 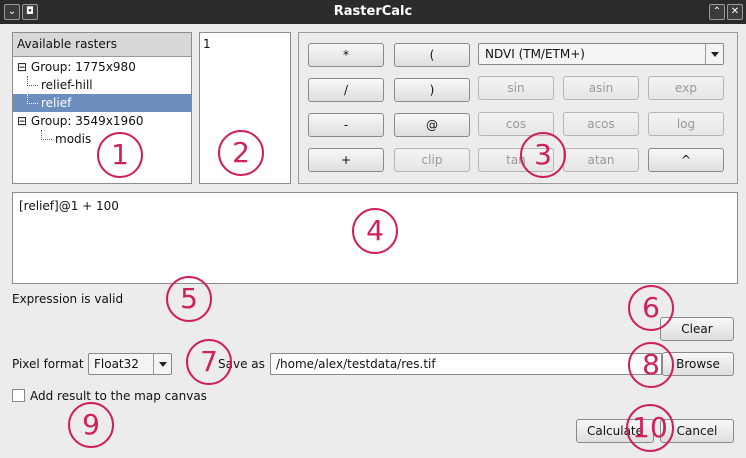 I want to click on tree-item-label: relief-hill, so click(x=67, y=85).